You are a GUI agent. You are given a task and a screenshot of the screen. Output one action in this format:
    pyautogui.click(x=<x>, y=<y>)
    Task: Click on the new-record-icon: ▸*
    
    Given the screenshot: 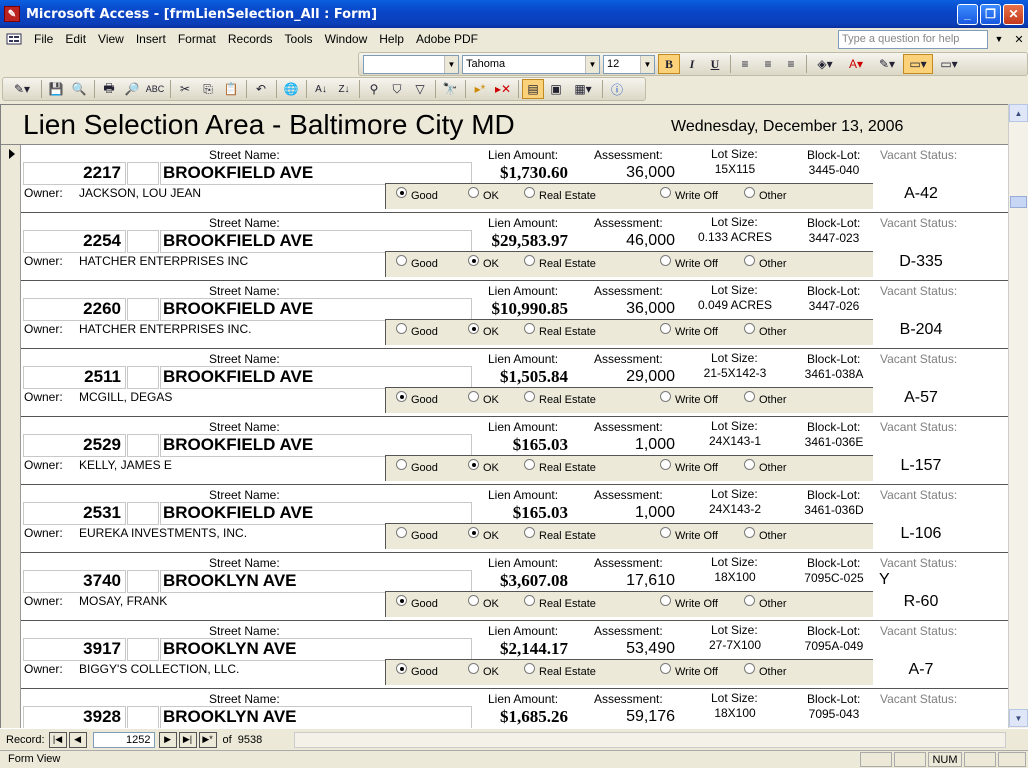 What is the action you would take?
    pyautogui.click(x=480, y=89)
    